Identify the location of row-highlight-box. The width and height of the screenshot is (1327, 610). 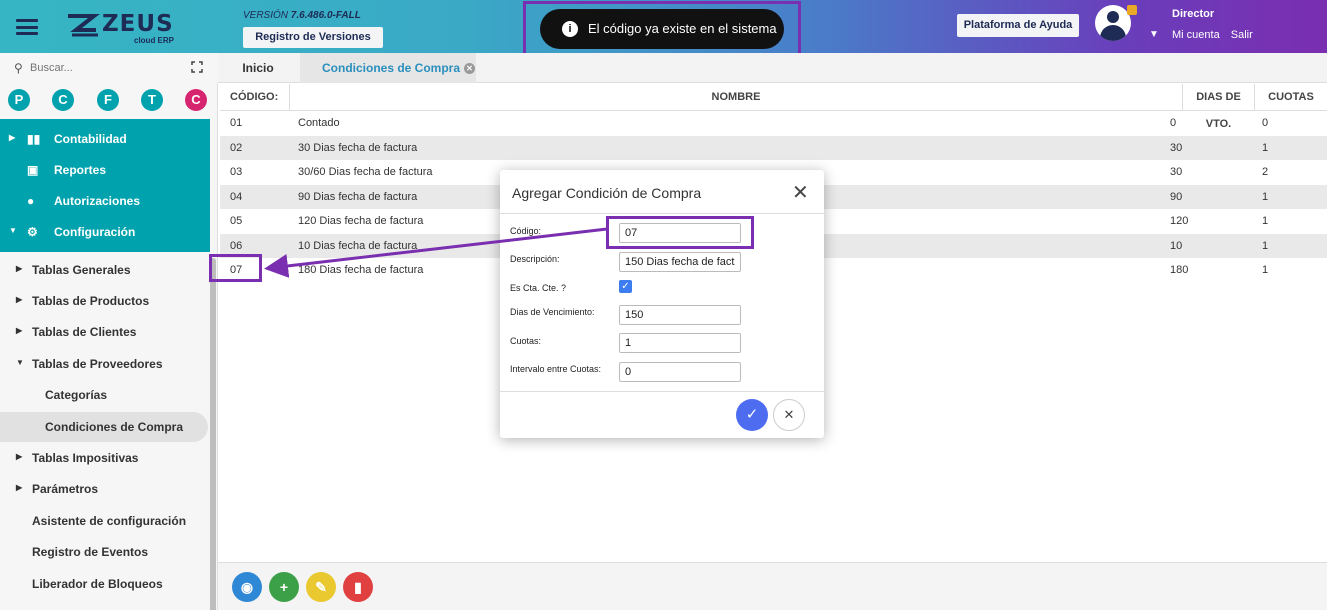
(235, 268).